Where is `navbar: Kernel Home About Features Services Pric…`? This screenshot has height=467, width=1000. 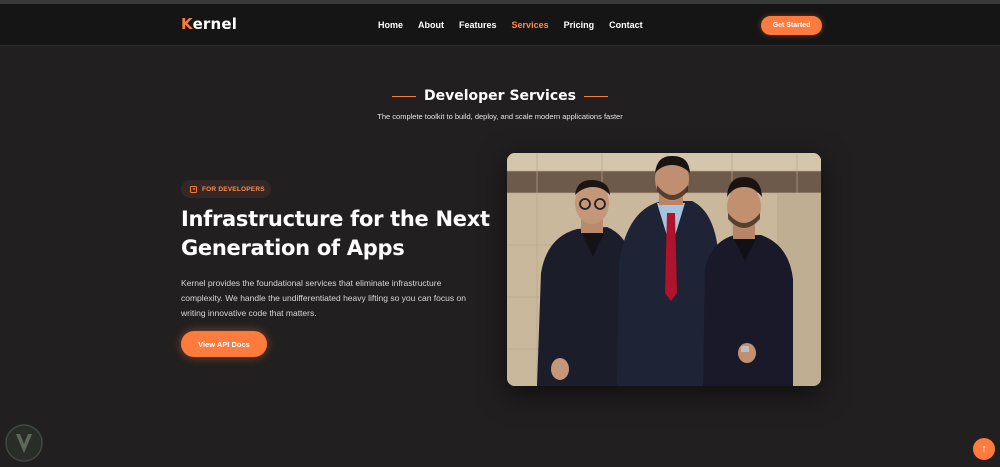
navbar: Kernel Home About Features Services Pric… is located at coordinates (500, 25).